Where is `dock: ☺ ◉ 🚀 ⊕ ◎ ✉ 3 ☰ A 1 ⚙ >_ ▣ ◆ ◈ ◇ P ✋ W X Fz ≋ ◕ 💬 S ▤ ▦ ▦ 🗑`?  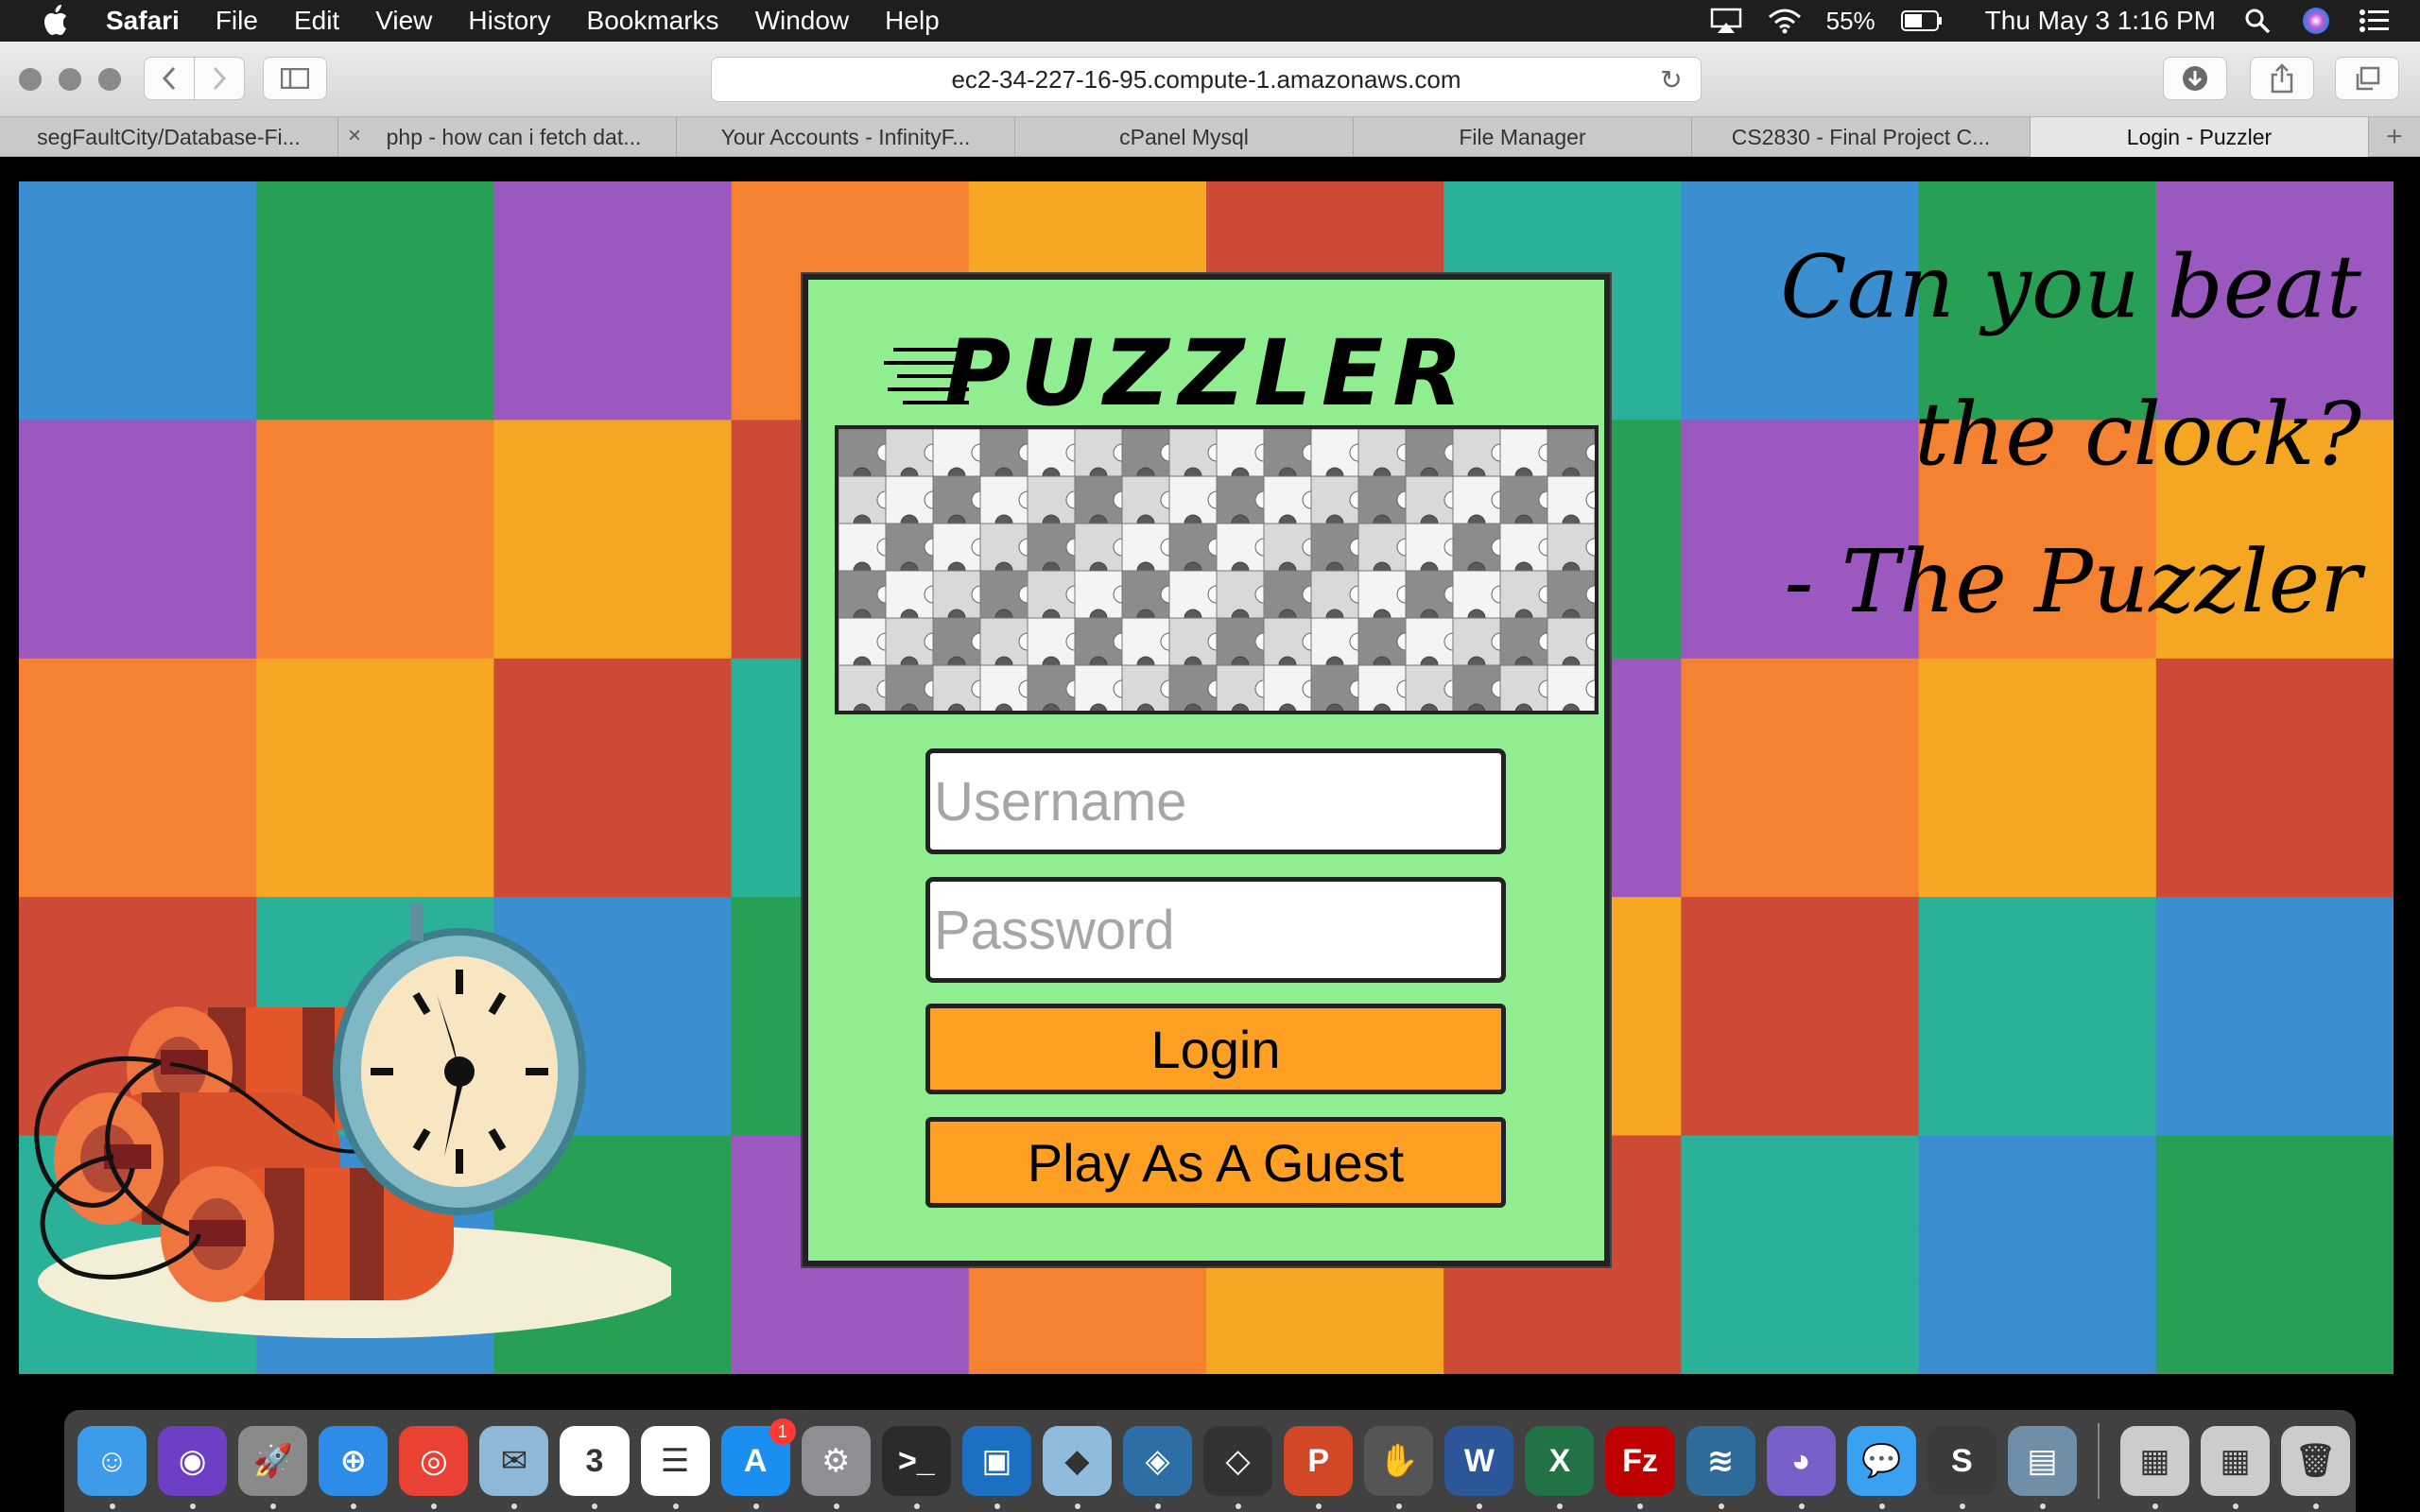
dock: ☺ ◉ 🚀 ⊕ ◎ ✉ 3 ☰ A 1 ⚙ >_ ▣ ◆ ◈ ◇ P ✋ W X Fz ≋ ◕ 💬 S ▤ ▦ ▦ 🗑 is located at coordinates (1210, 1461).